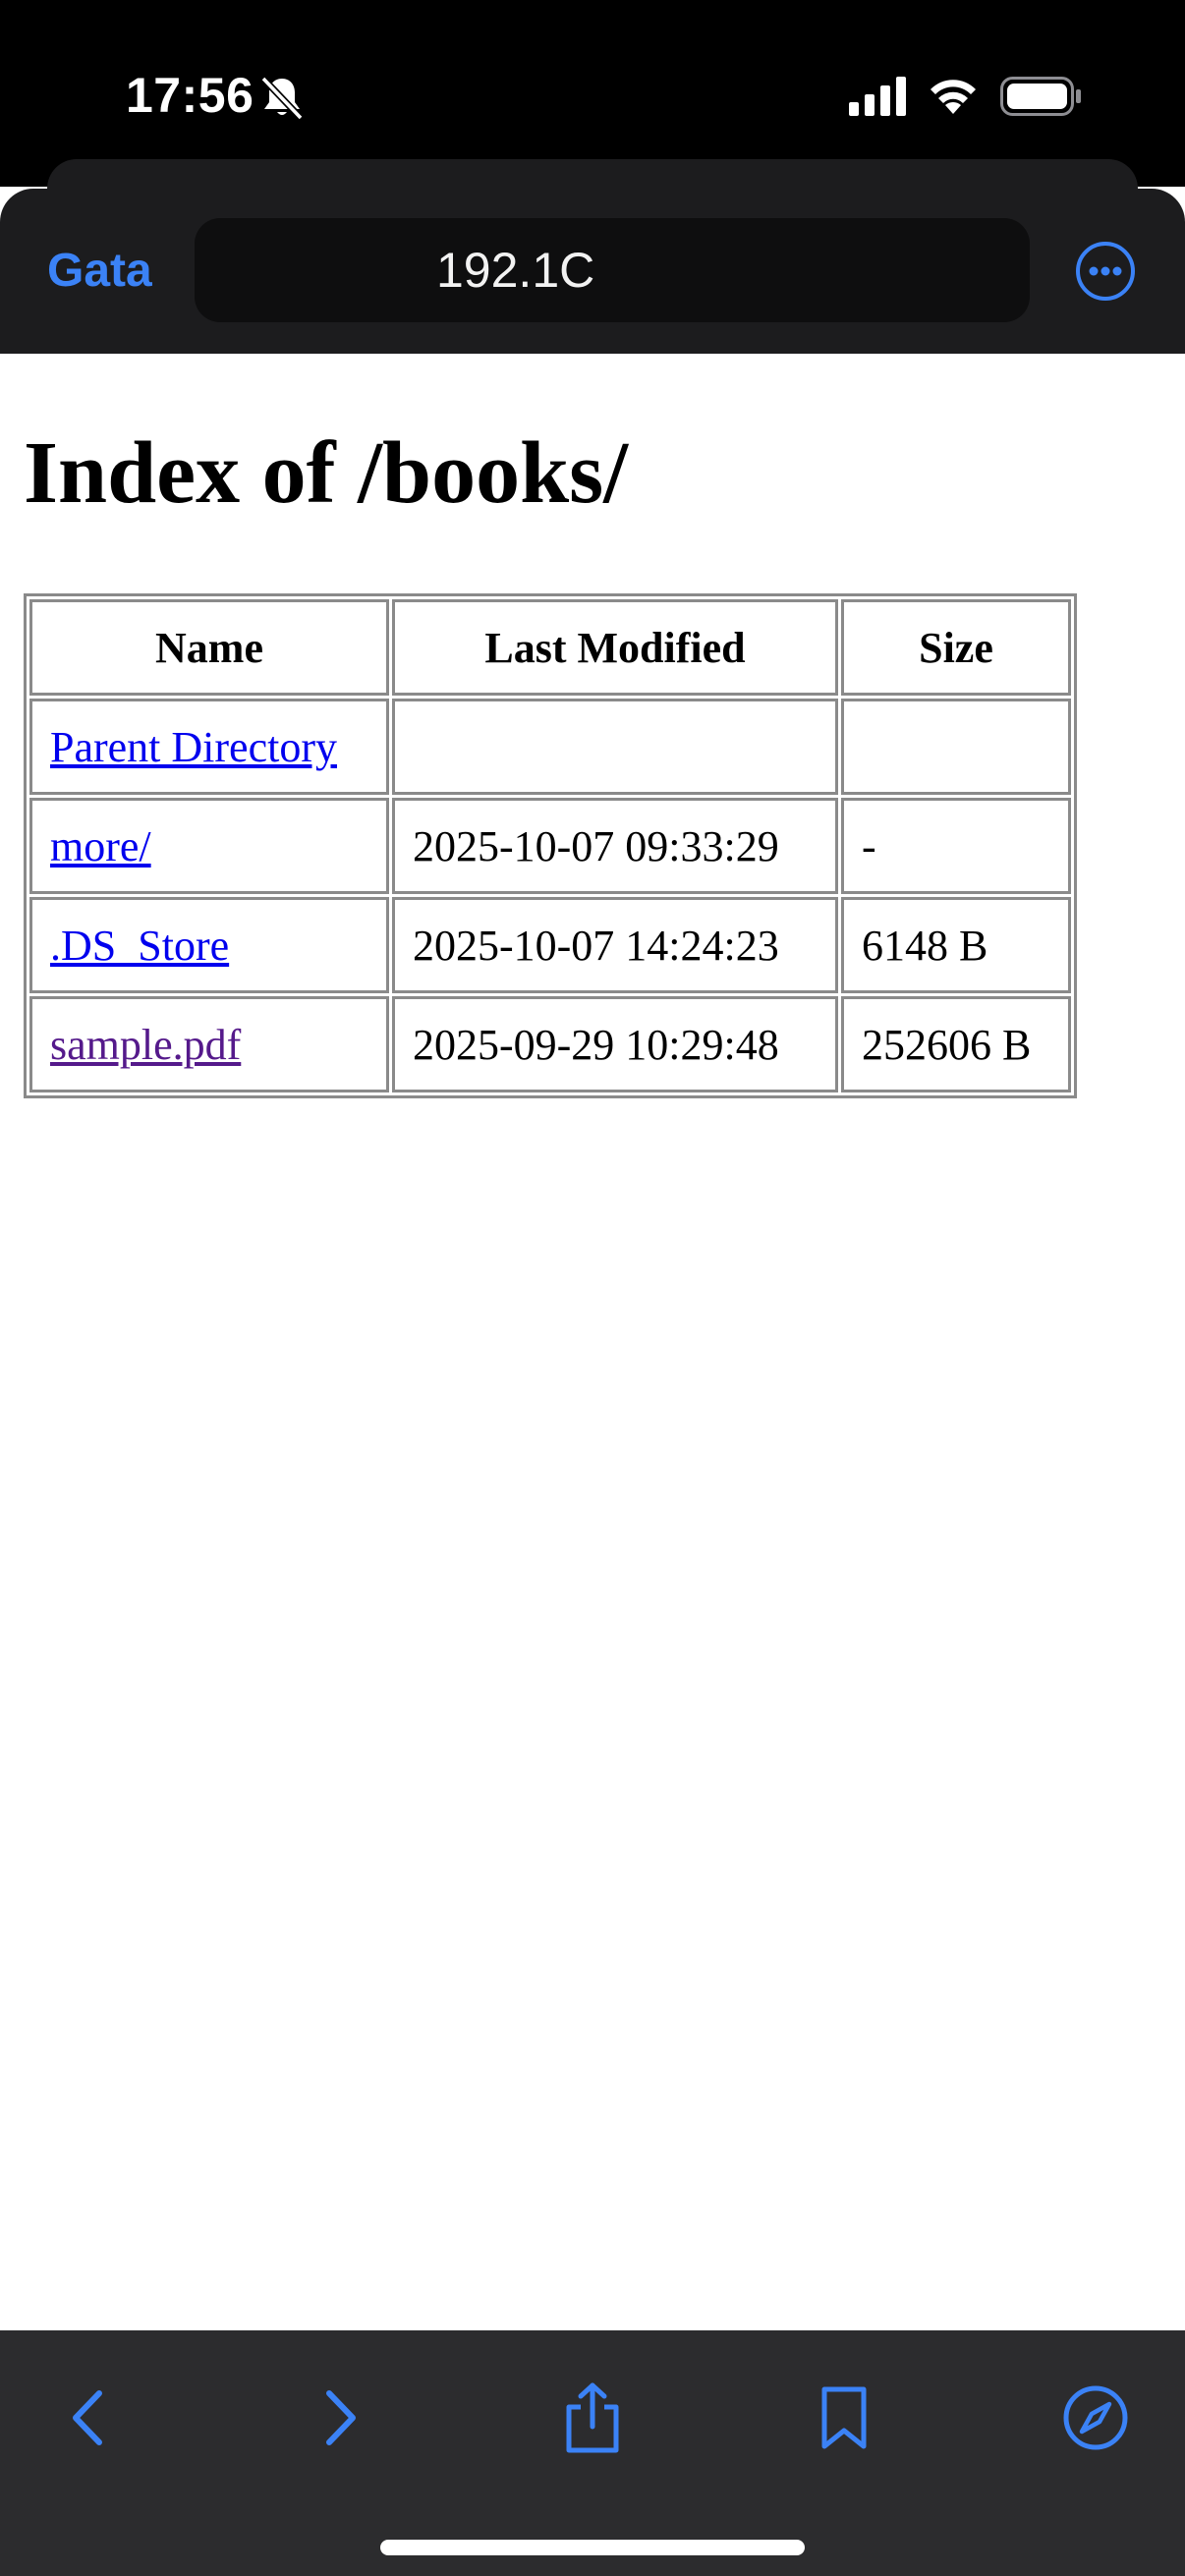 This screenshot has height=2576, width=1185. What do you see at coordinates (326, 473) in the screenshot?
I see `page-title: Index of /books/` at bounding box center [326, 473].